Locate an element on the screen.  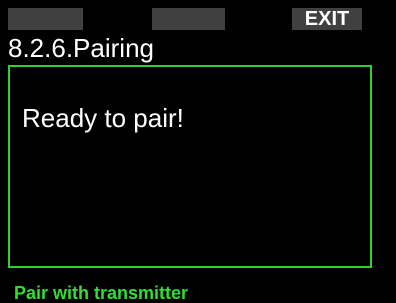
softkey-middle-button is located at coordinates (188, 19).